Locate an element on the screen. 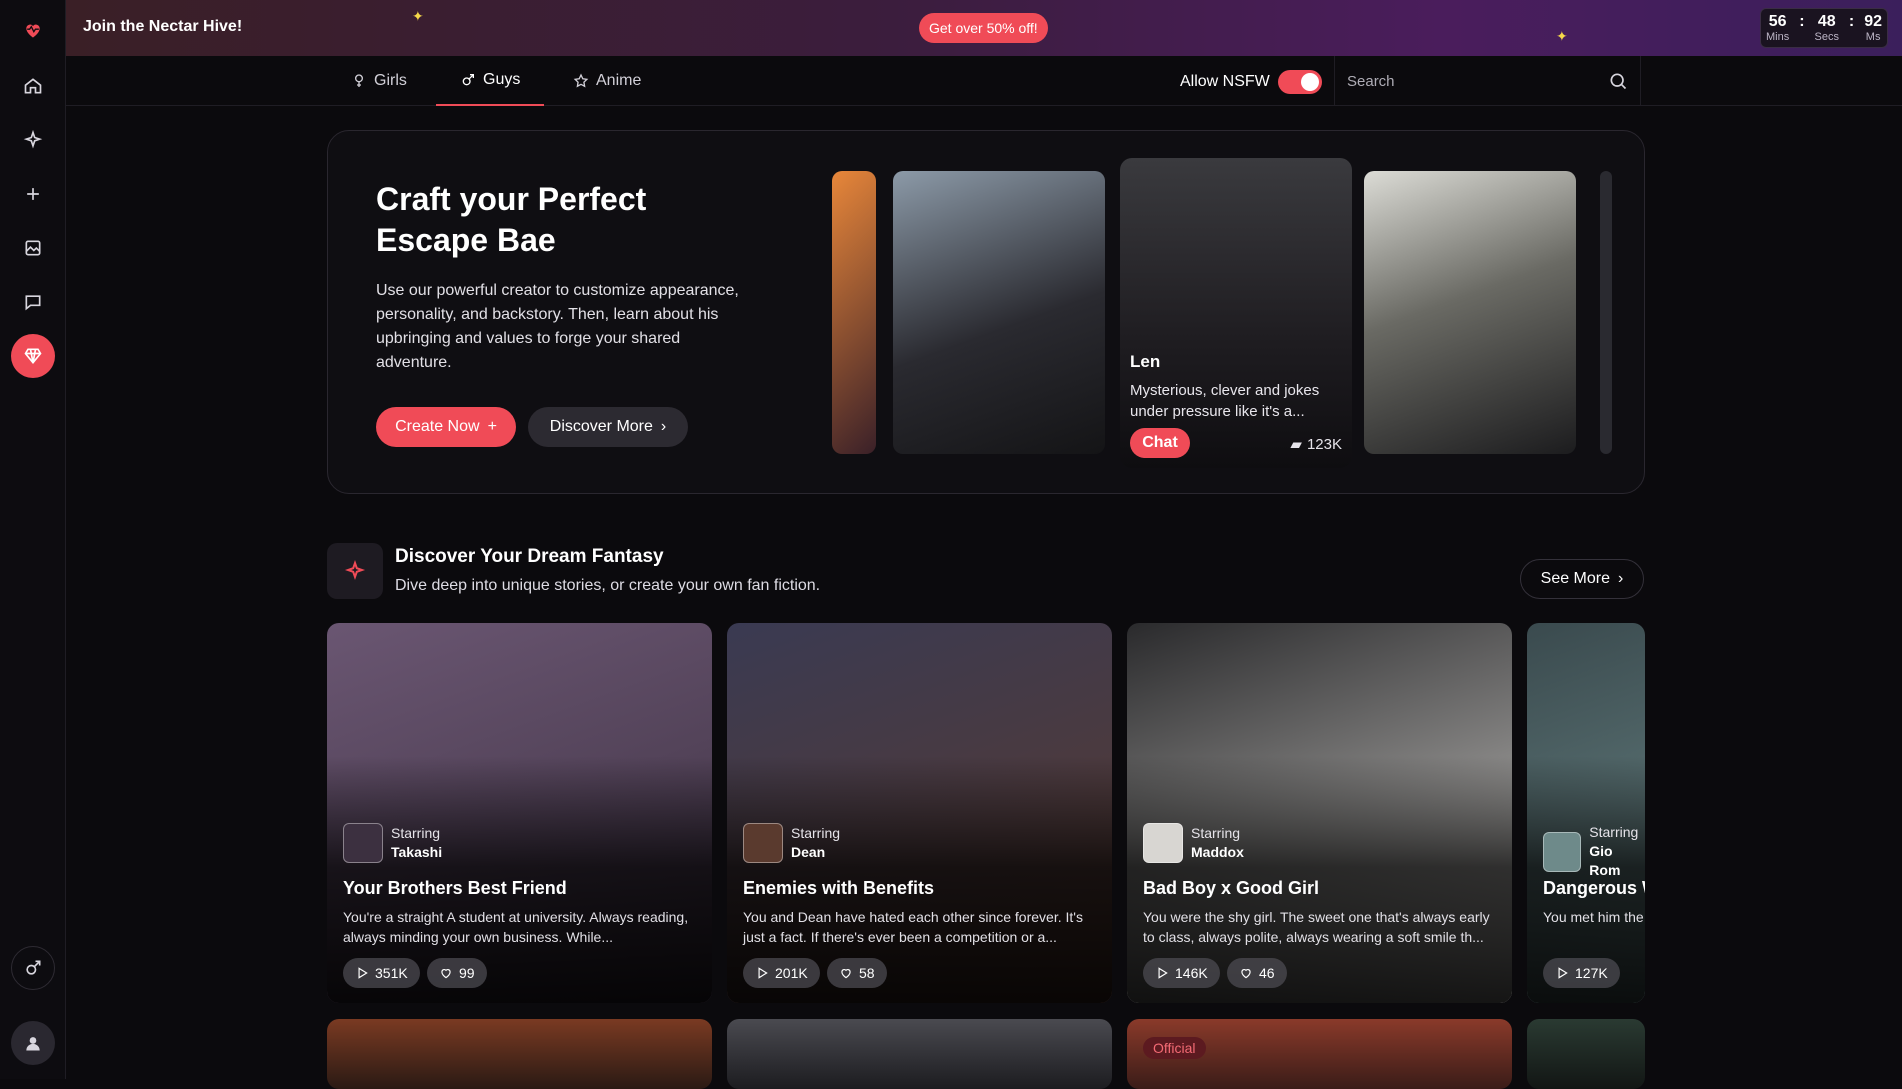  timer-ms-label: Ms is located at coordinates (1873, 37).